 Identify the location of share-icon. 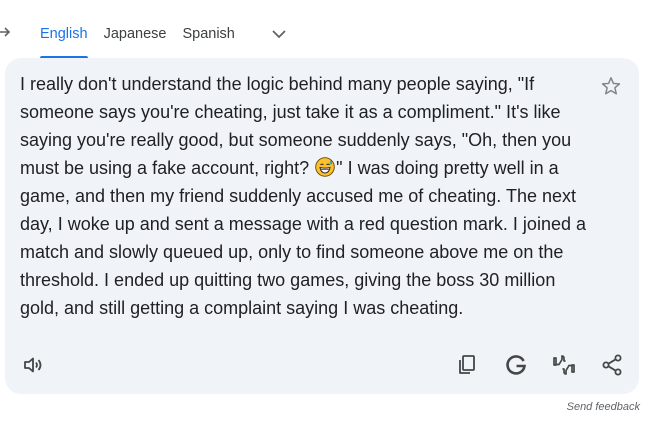
(612, 365).